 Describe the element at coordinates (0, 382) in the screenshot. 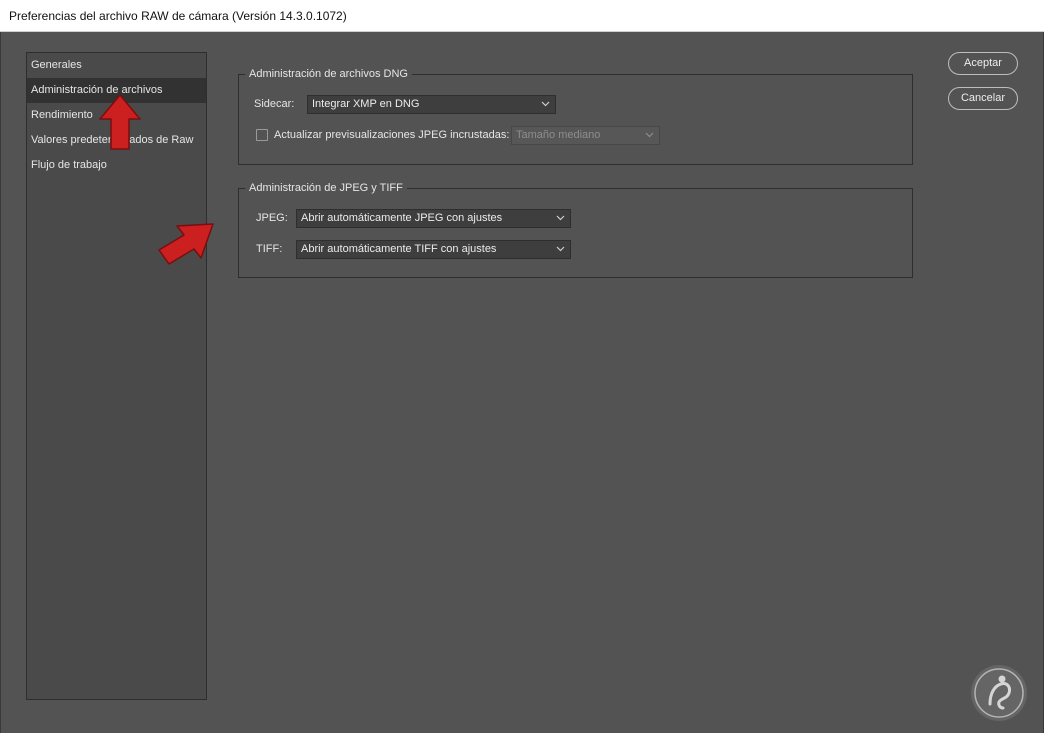

I see `window-border-left` at that location.